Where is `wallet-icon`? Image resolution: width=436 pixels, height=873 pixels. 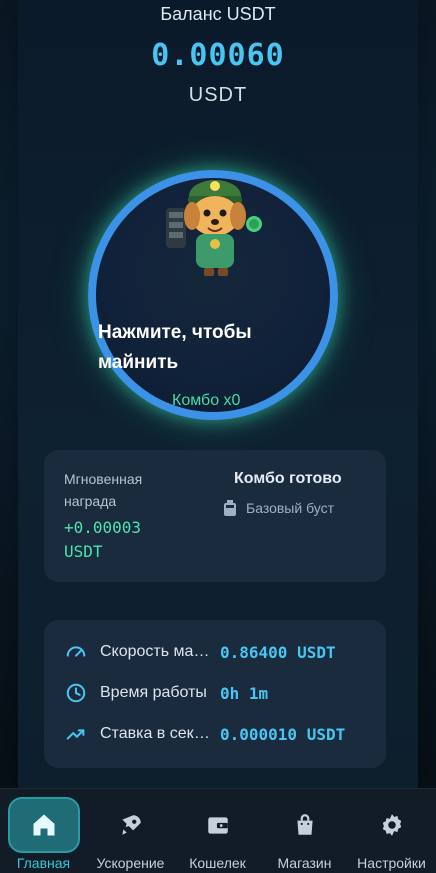
wallet-icon is located at coordinates (217, 825).